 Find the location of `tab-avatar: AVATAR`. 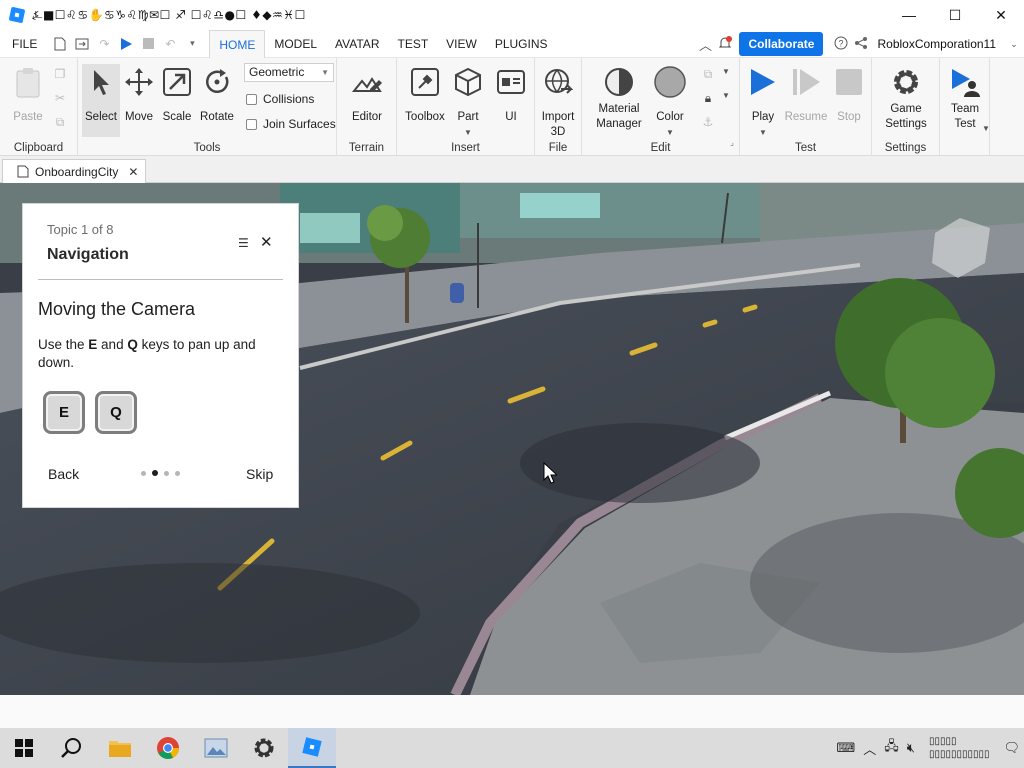

tab-avatar: AVATAR is located at coordinates (357, 44).